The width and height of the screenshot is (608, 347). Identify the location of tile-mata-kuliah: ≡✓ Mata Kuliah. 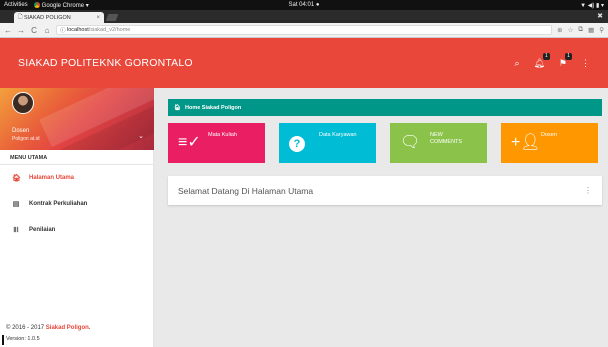
(216, 143).